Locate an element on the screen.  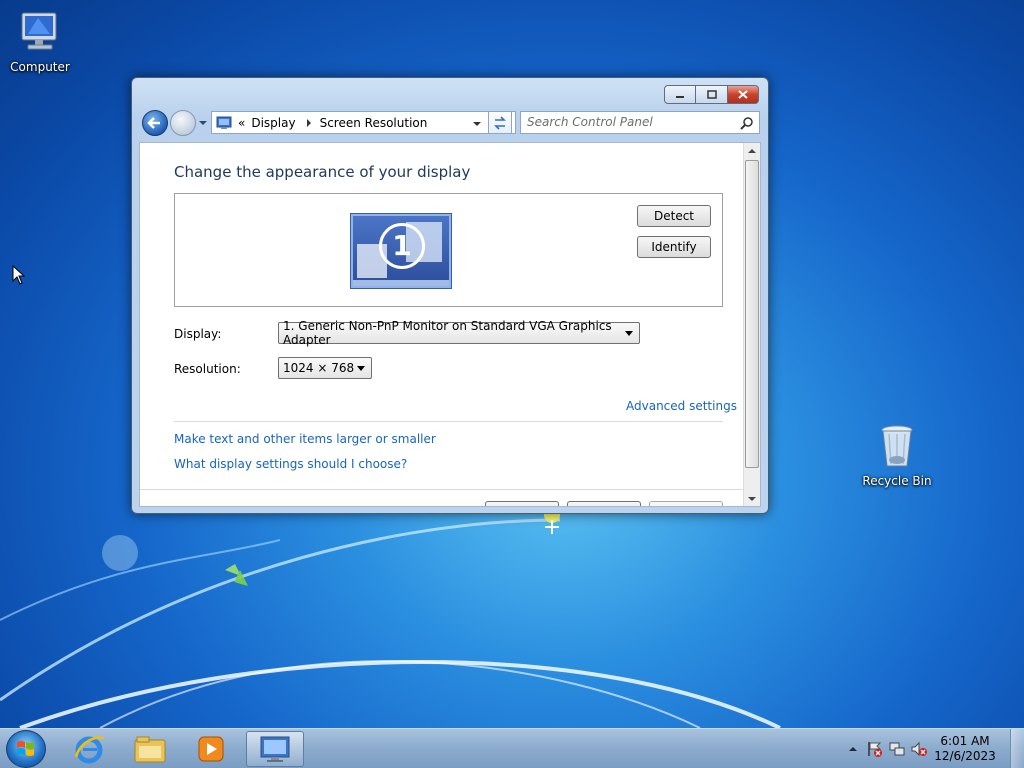
desktop-icon-recycle-bin: Recycle Bin is located at coordinates (897, 455).